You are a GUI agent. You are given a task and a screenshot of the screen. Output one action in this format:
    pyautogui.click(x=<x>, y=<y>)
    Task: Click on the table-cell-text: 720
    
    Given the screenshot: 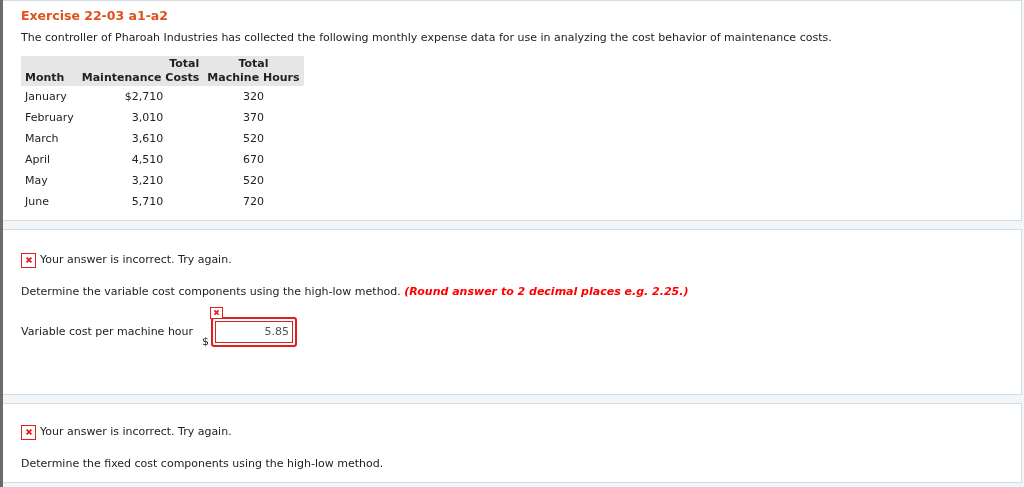 What is the action you would take?
    pyautogui.click(x=253, y=201)
    